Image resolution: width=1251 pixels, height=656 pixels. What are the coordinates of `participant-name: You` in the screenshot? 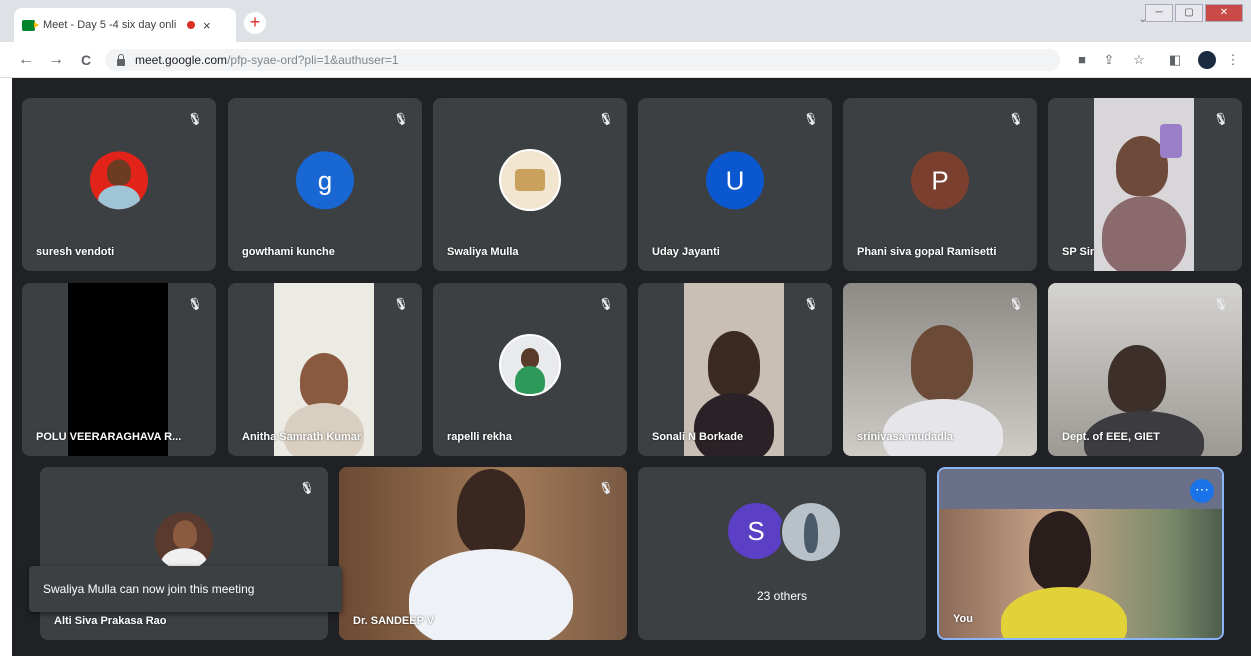 It's located at (963, 619).